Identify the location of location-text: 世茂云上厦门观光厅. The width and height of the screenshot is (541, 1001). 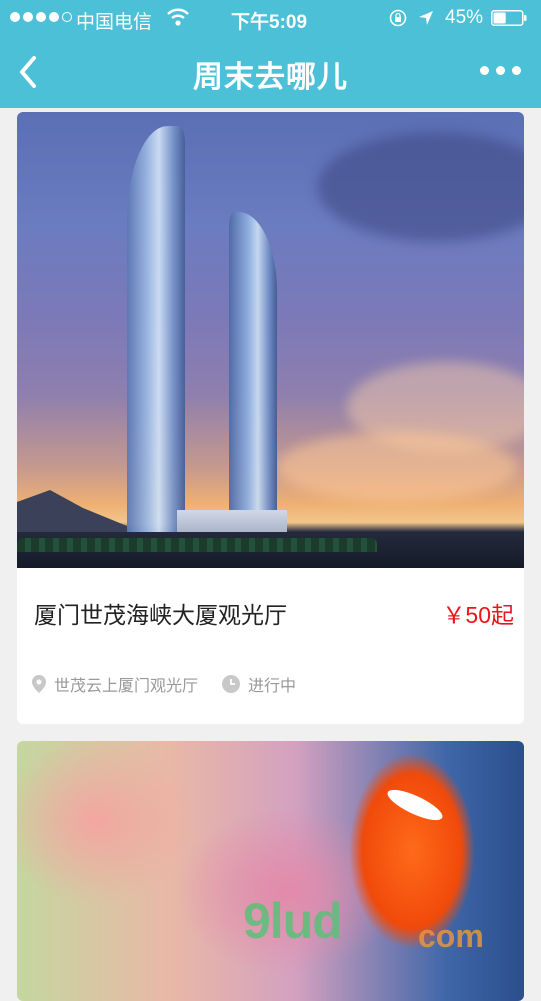
(126, 686).